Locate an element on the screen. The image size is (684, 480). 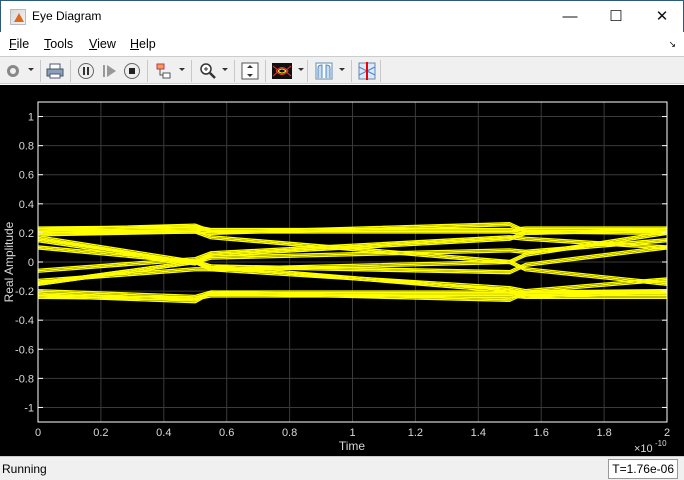
y-tick-label: -0.8 is located at coordinates (24, 379).